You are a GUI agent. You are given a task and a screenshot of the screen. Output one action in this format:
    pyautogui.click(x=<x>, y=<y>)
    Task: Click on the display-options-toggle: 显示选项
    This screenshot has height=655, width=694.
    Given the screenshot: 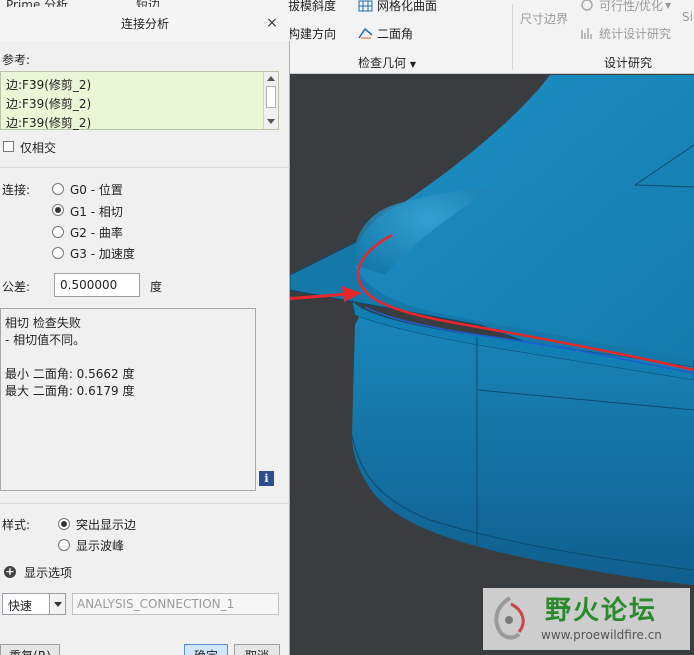 What is the action you would take?
    pyautogui.click(x=48, y=572)
    